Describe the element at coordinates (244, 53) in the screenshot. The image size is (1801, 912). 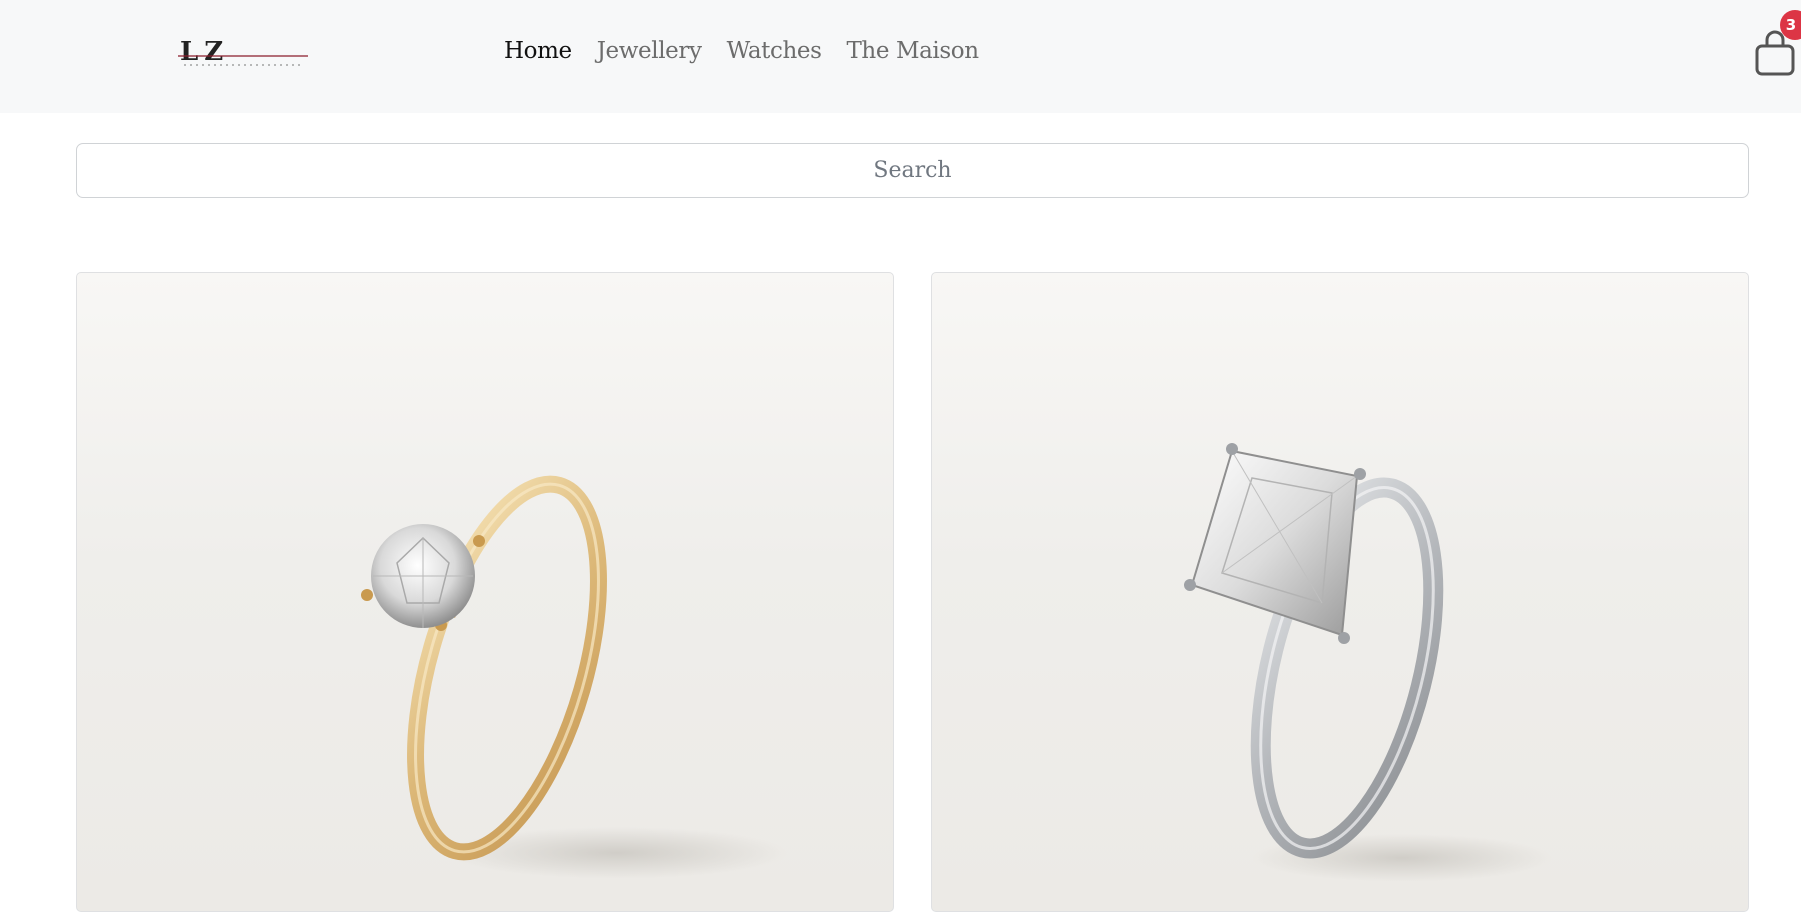
I see `brand-logo: LZ` at that location.